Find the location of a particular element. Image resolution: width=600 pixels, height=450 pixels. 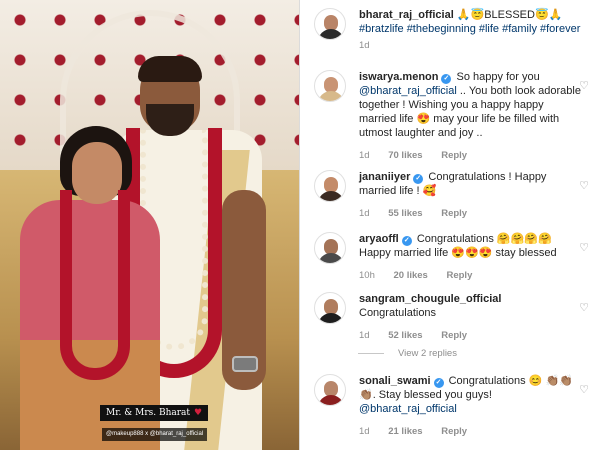

comment-likes: 55 likes is located at coordinates (405, 213).